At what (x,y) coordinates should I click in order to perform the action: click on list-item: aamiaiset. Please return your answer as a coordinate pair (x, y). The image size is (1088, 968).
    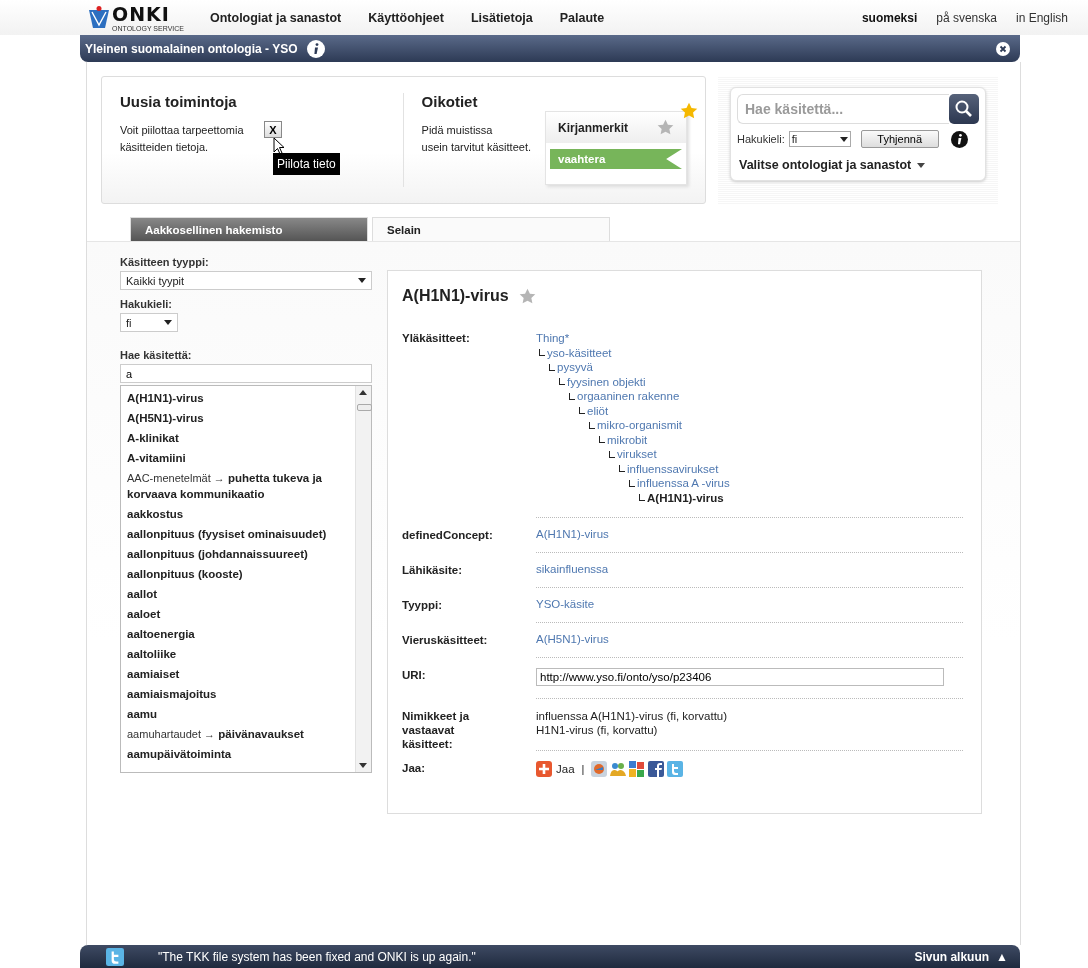
    Looking at the image, I should click on (153, 674).